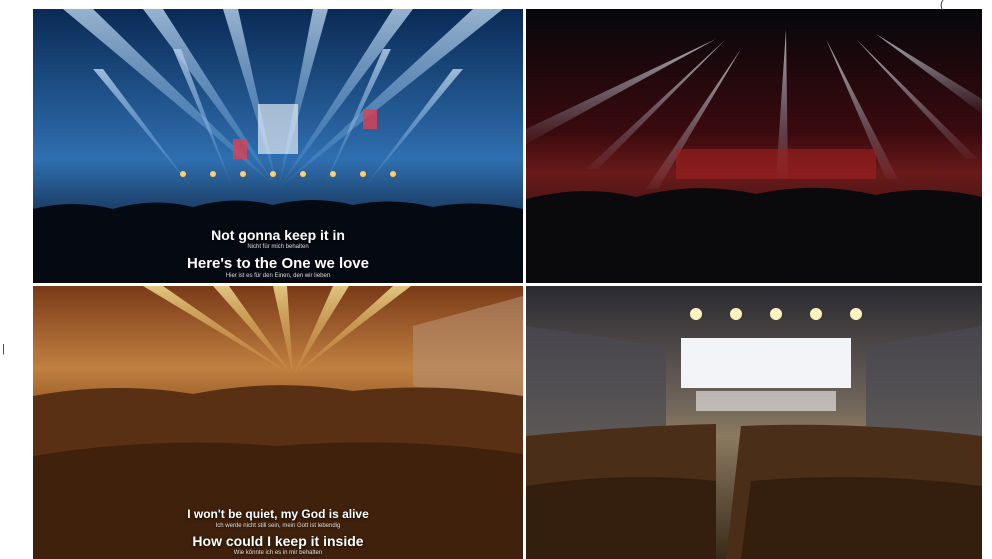  I want to click on lyric-line-2: Here's to the One we love, so click(278, 263).